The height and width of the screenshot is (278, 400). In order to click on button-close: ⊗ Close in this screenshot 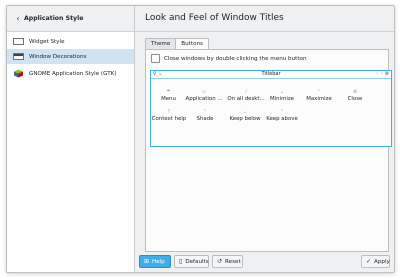, I will do `click(355, 95)`.